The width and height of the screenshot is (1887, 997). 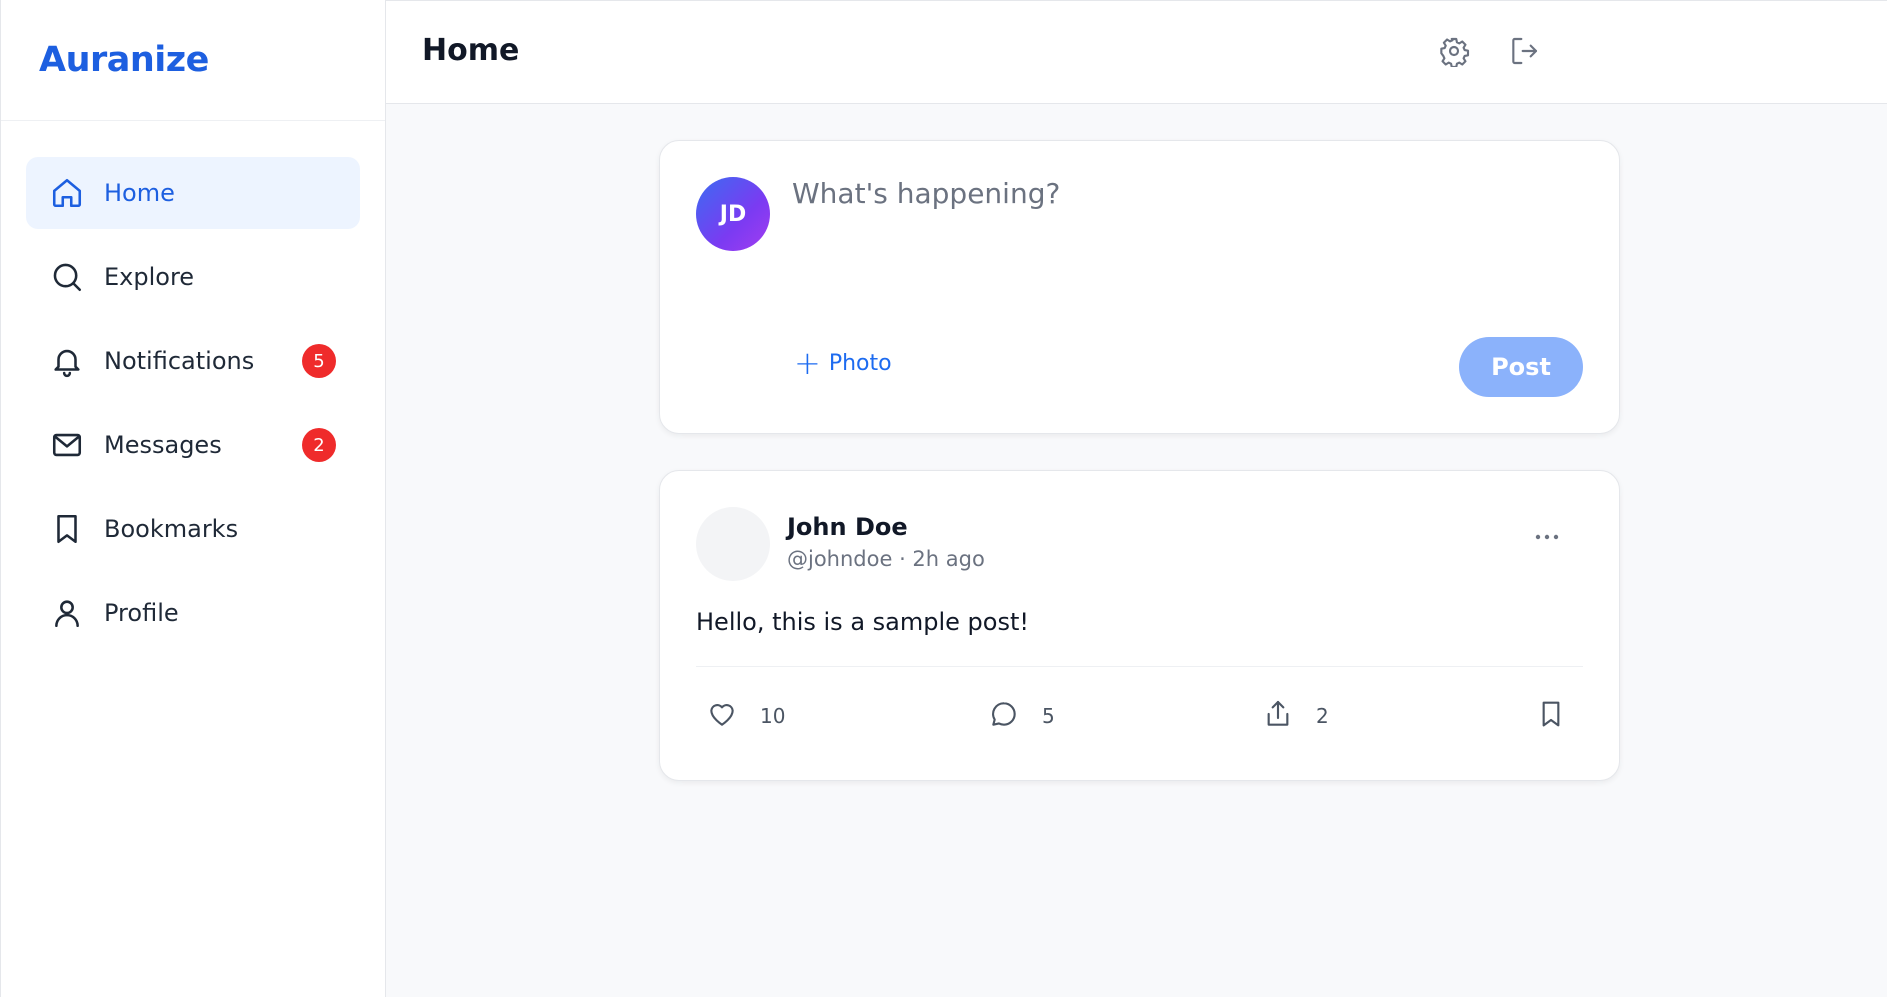 What do you see at coordinates (193, 193) in the screenshot?
I see `sidebar-item-home: Home` at bounding box center [193, 193].